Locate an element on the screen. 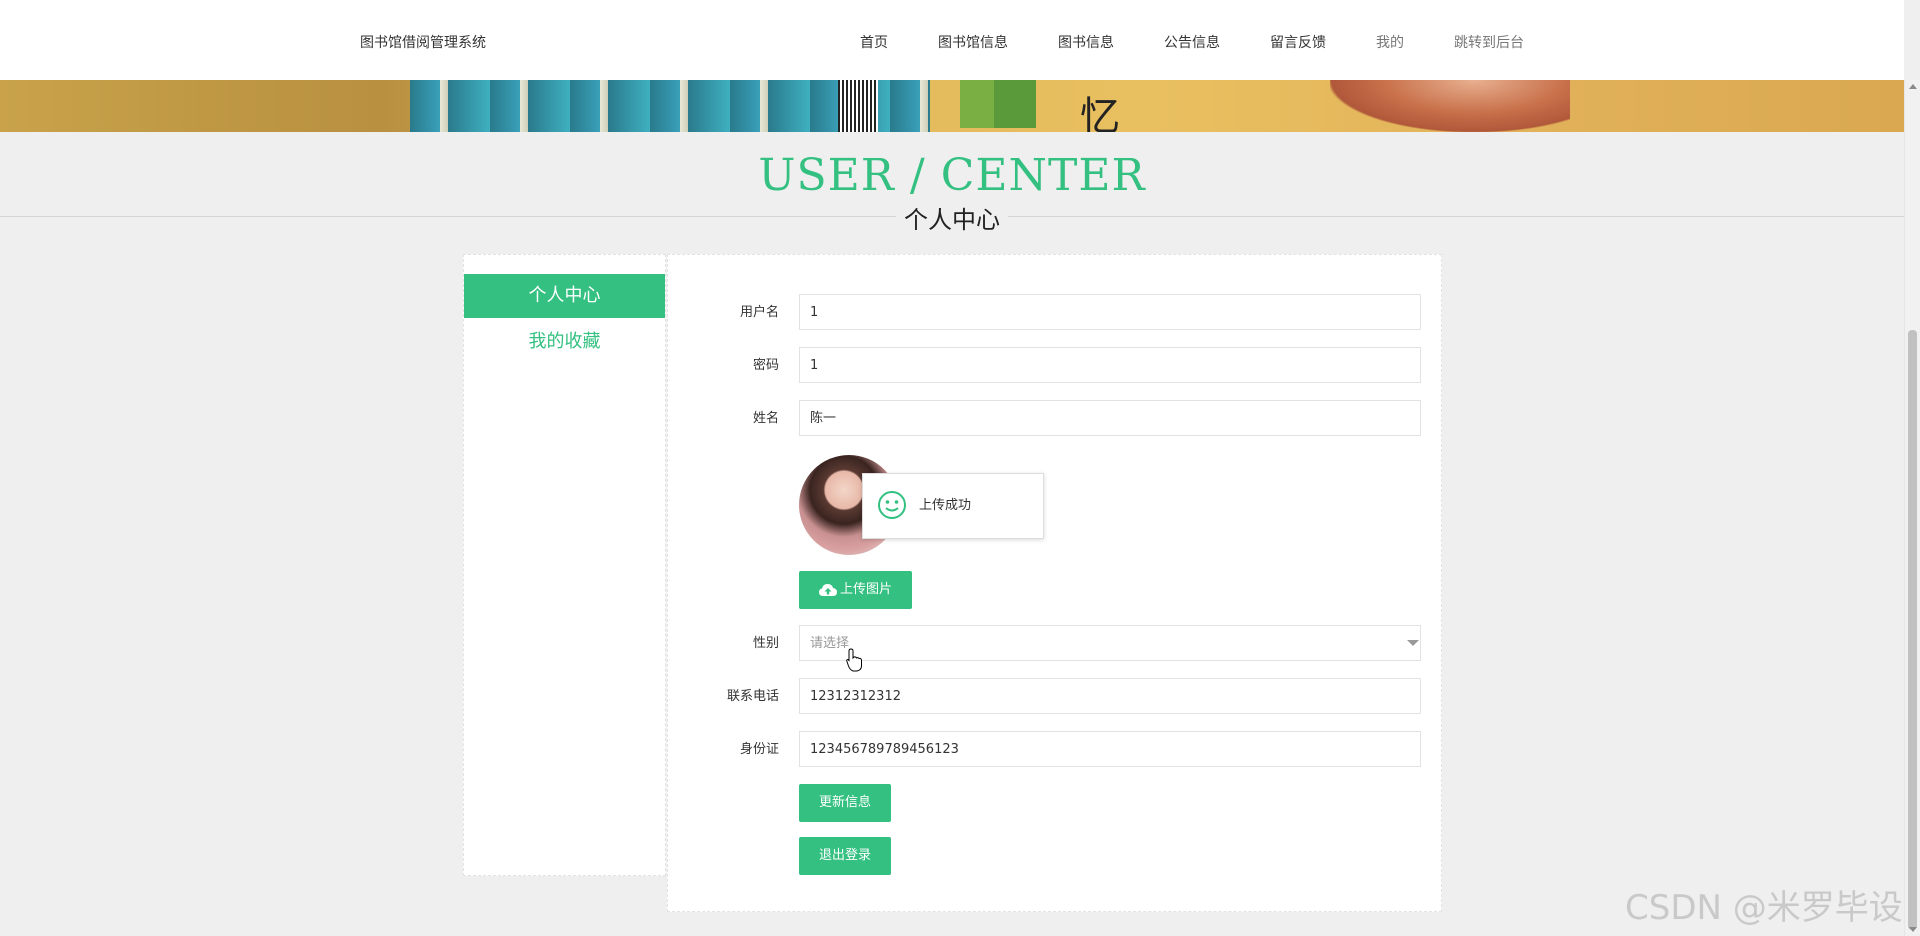 The width and height of the screenshot is (1920, 936). banner-image: 忆 is located at coordinates (952, 106).